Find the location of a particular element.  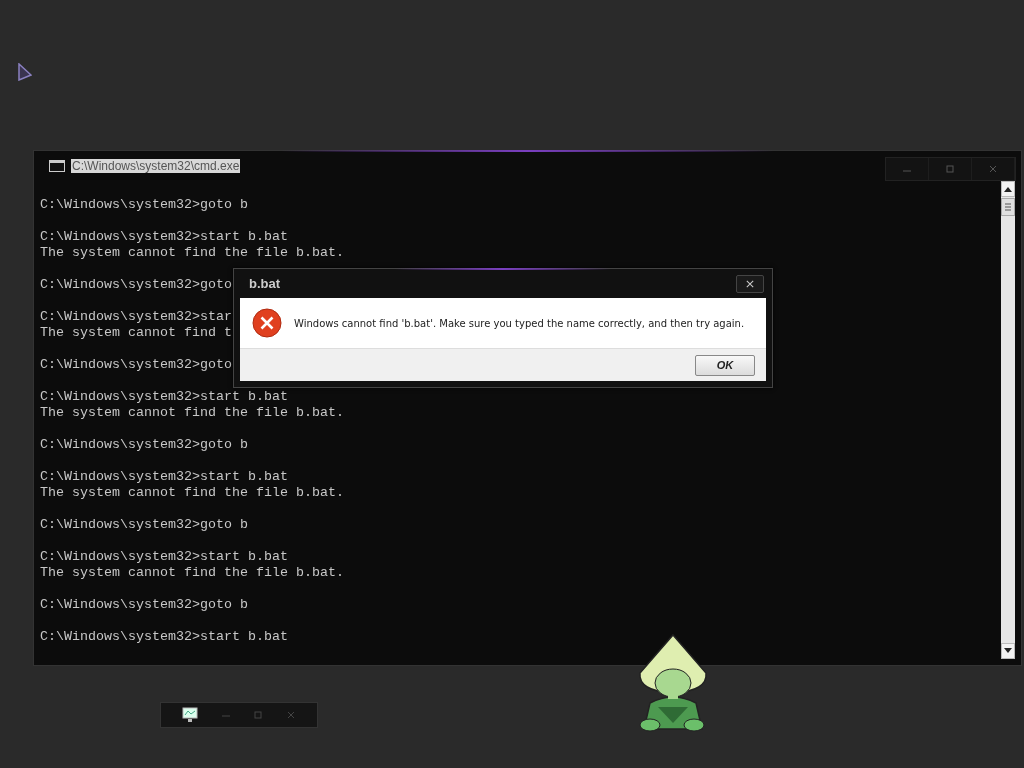

grip-icon is located at coordinates (1008, 207).